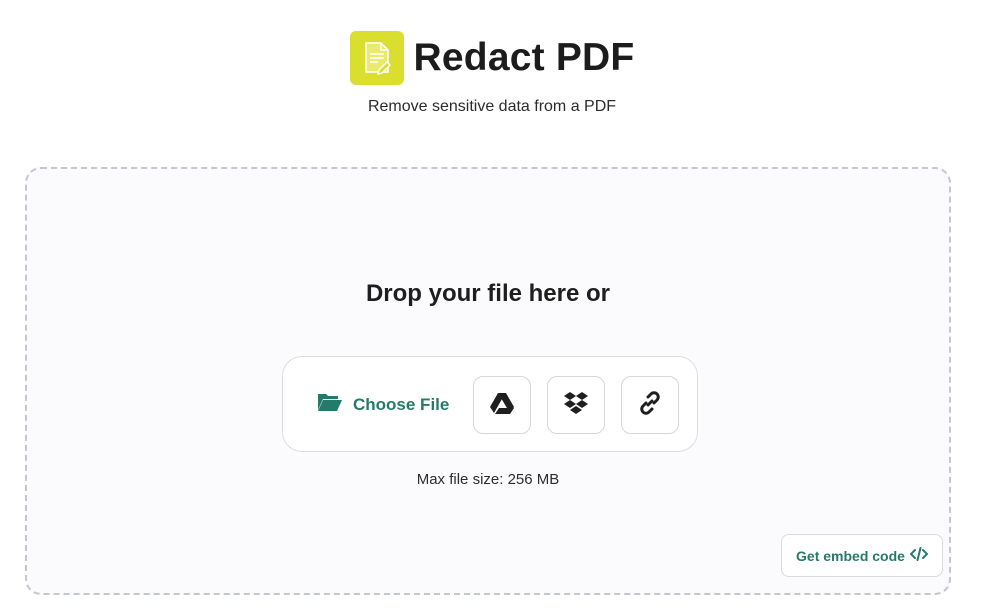 The image size is (984, 613). I want to click on max-file-size: Max file size: 256 MB, so click(488, 479).